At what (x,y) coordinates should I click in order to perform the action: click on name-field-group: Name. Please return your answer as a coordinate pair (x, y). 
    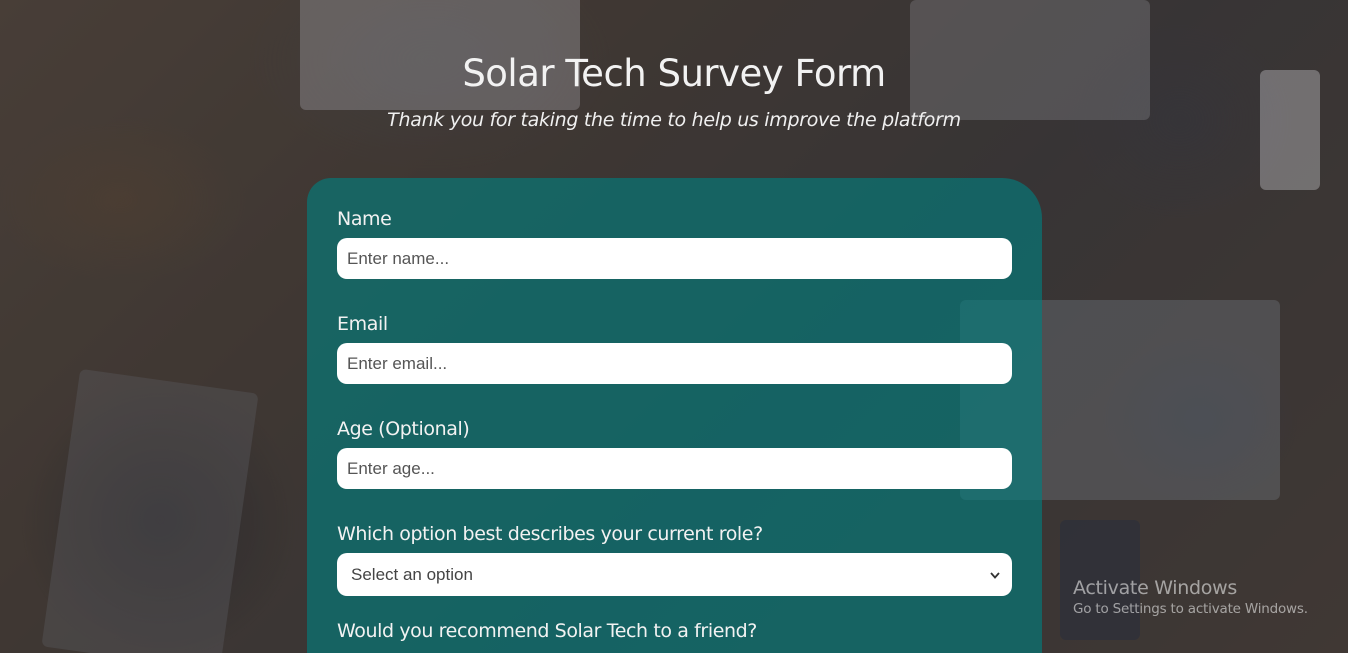
    Looking at the image, I should click on (674, 243).